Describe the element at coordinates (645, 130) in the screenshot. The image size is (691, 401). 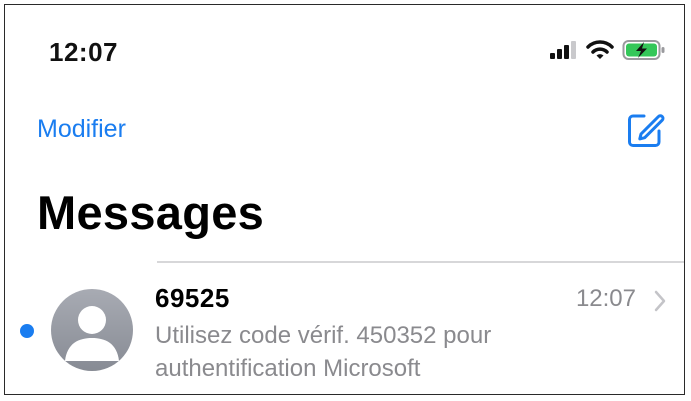
I see `compose-icon` at that location.